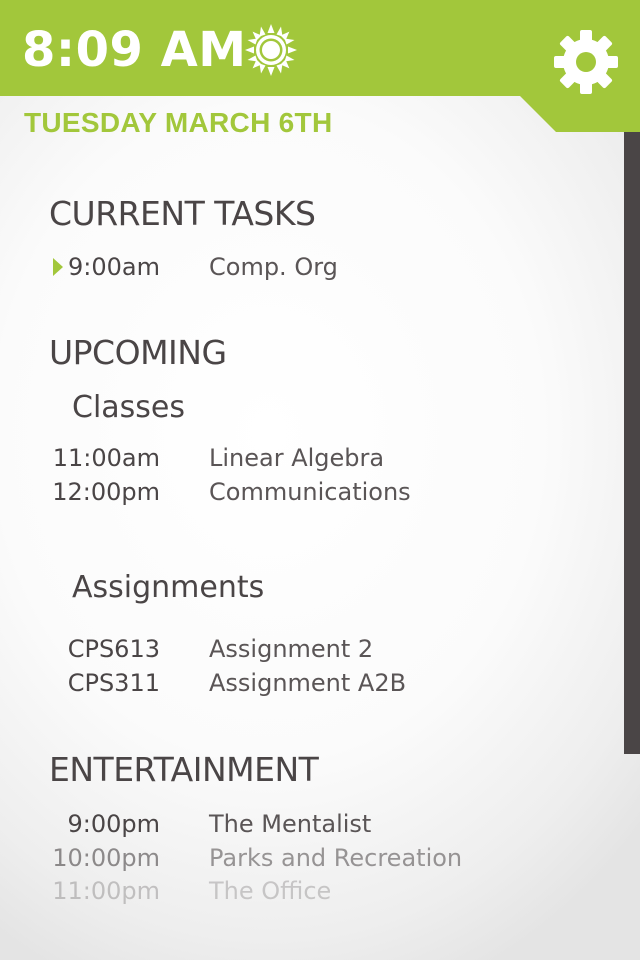  I want to click on show-item: 9:00pm The Mentalist, so click(300, 824).